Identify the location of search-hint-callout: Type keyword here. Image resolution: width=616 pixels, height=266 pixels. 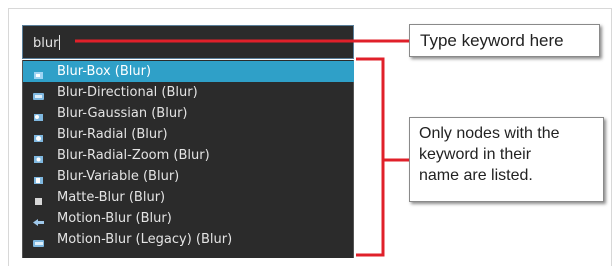
(504, 40).